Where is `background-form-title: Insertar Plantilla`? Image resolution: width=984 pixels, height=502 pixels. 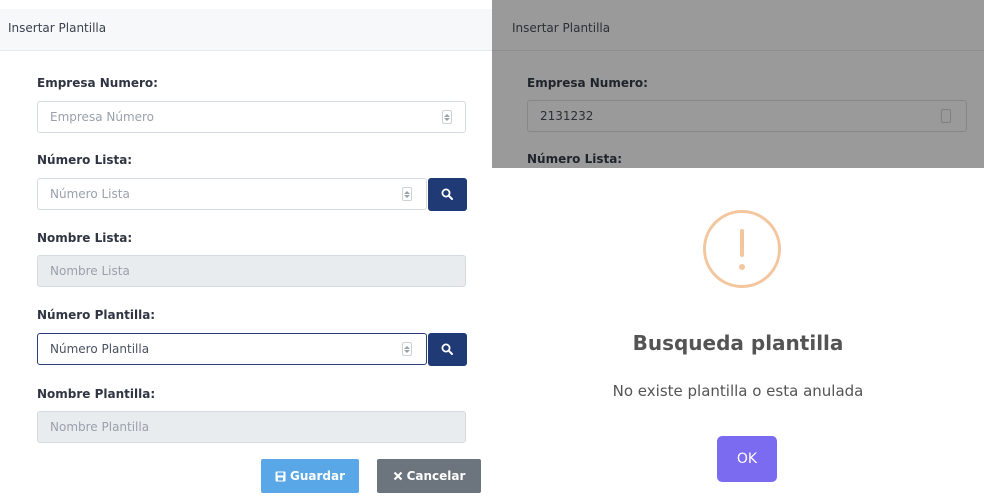
background-form-title: Insertar Plantilla is located at coordinates (561, 28).